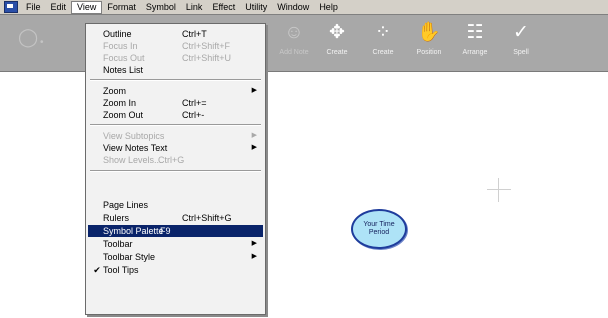 The height and width of the screenshot is (318, 608). What do you see at coordinates (337, 52) in the screenshot?
I see `create-link-label: Create` at bounding box center [337, 52].